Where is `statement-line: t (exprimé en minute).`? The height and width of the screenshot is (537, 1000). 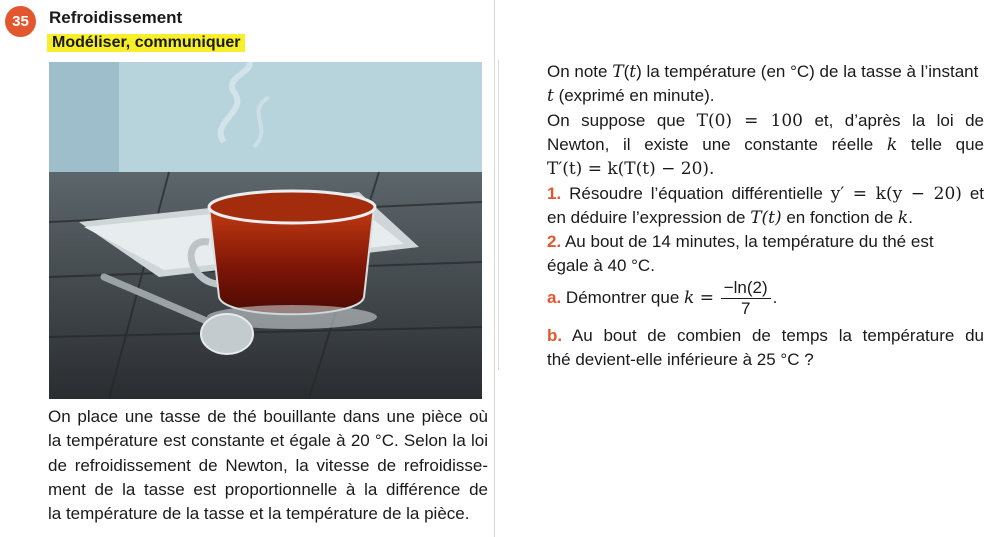
statement-line: t (exprimé en minute). is located at coordinates (765, 96).